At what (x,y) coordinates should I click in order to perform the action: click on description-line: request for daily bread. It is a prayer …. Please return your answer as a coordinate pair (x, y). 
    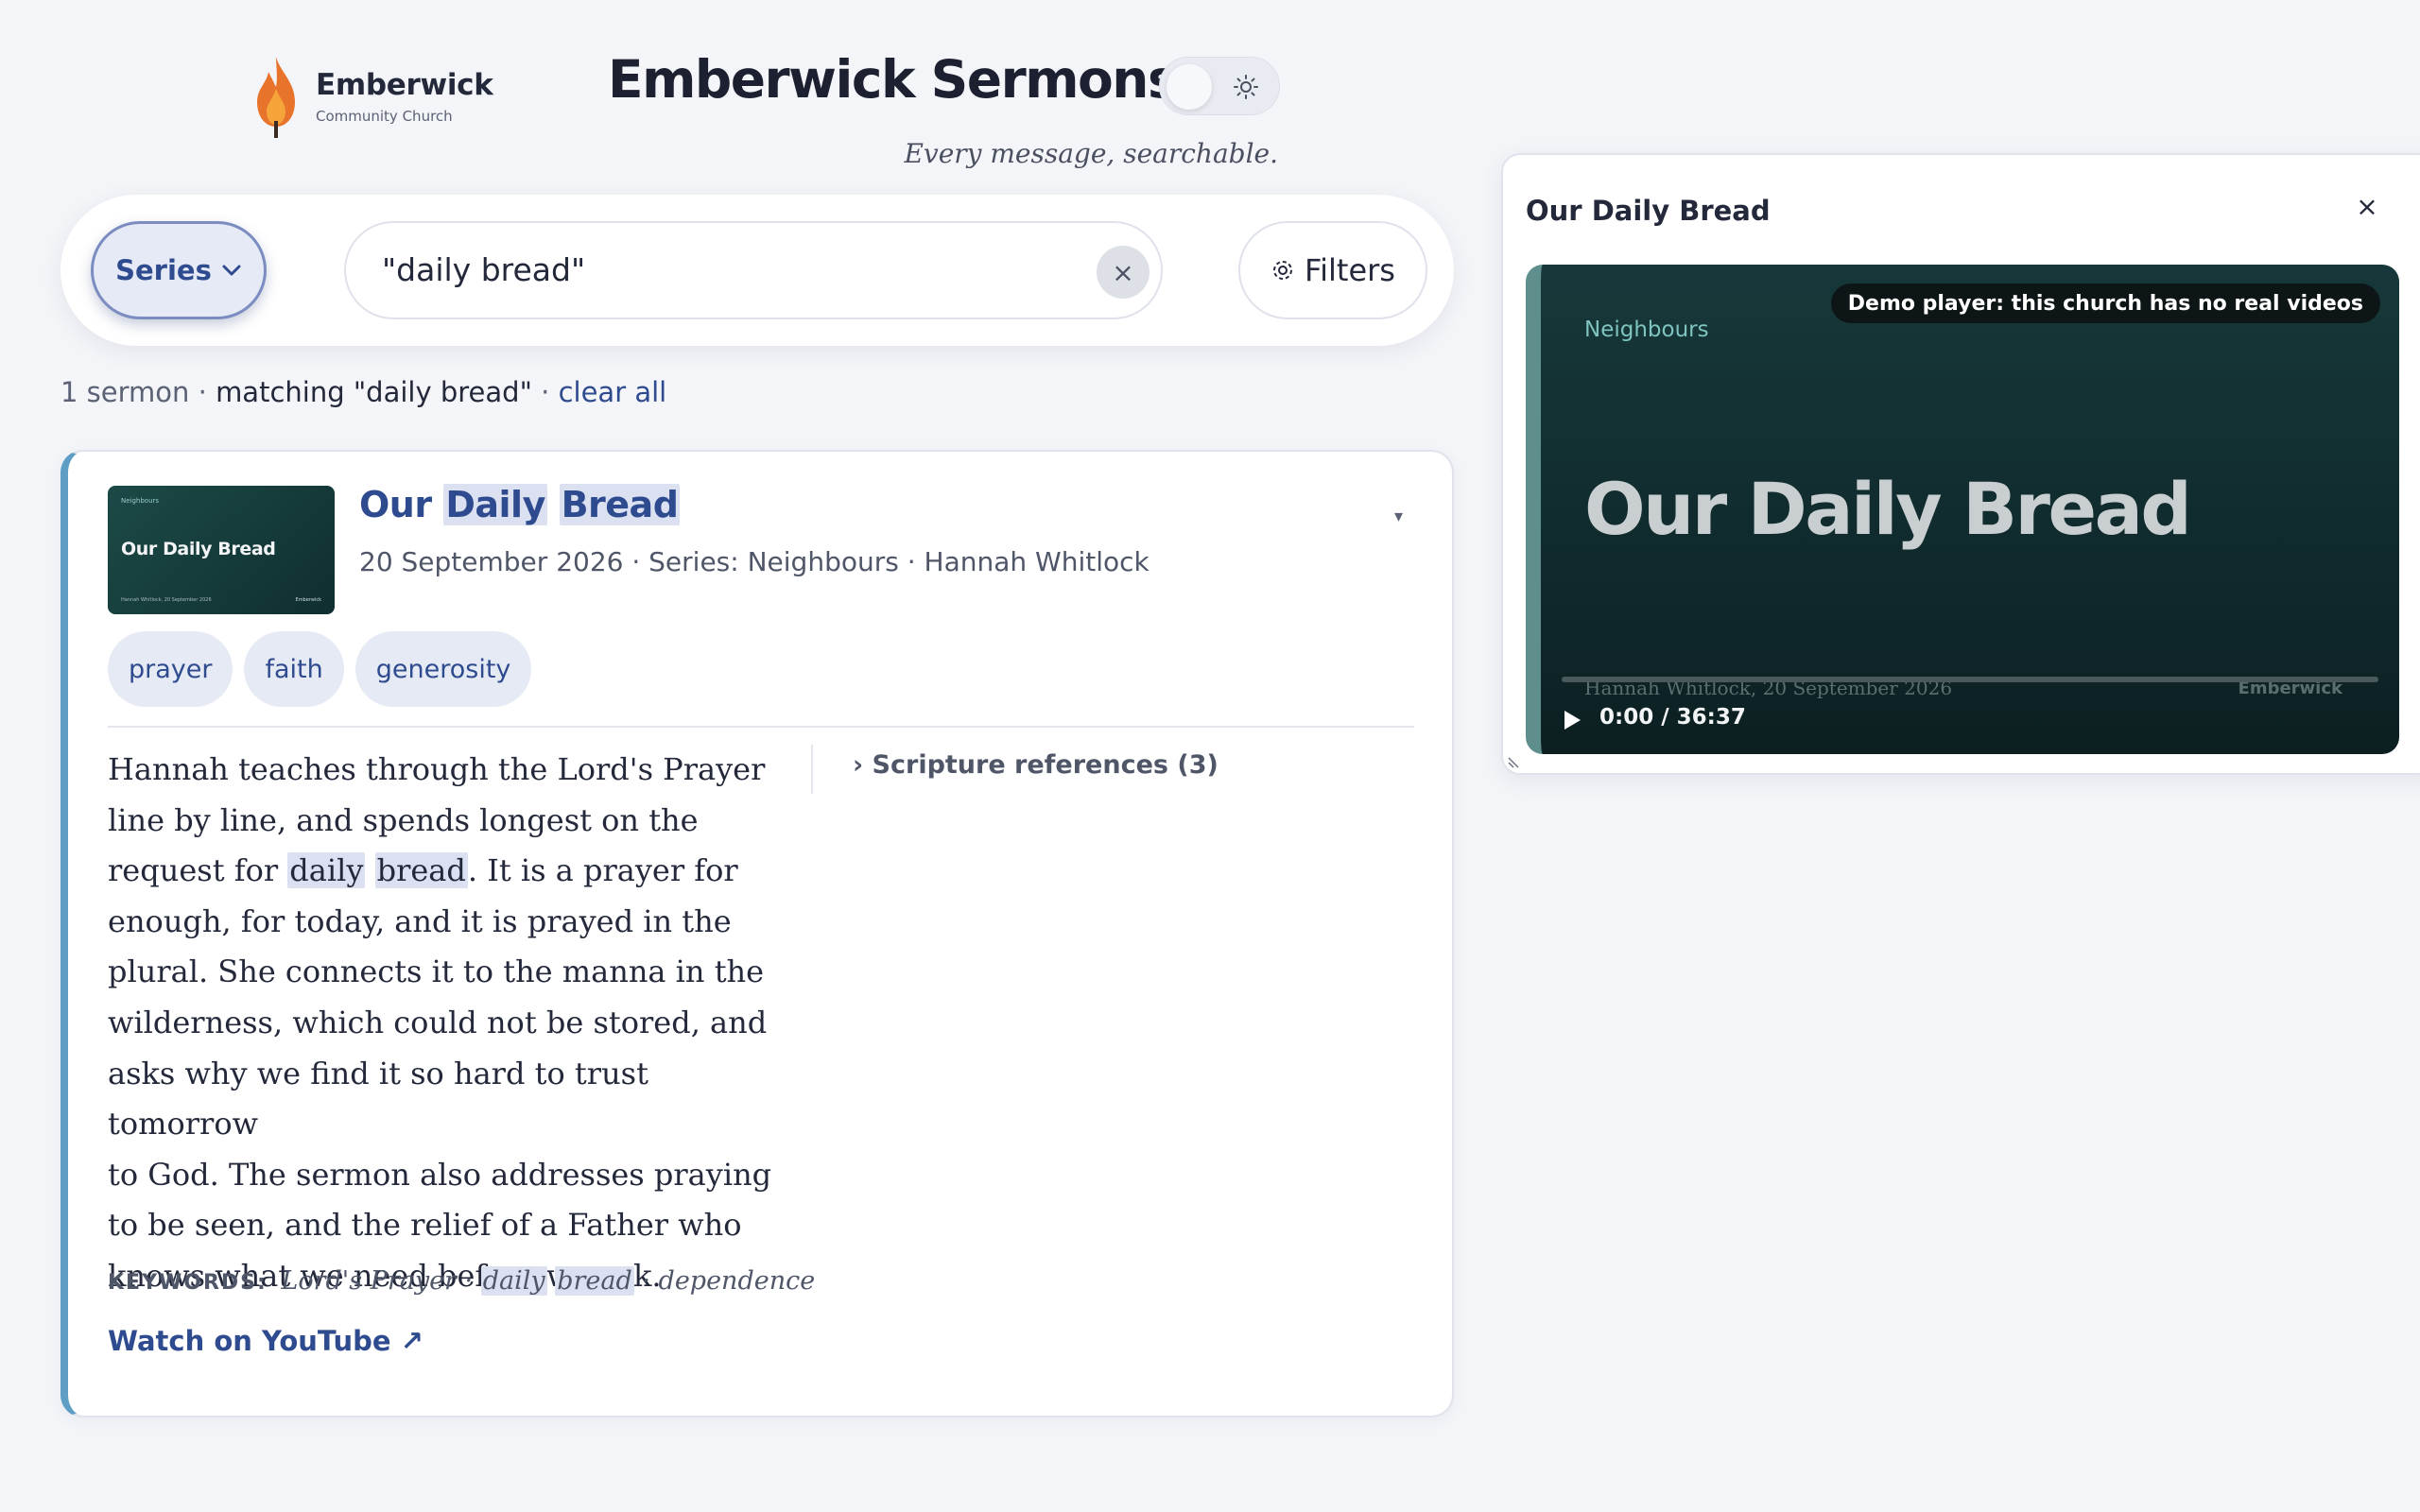
    Looking at the image, I should click on (443, 871).